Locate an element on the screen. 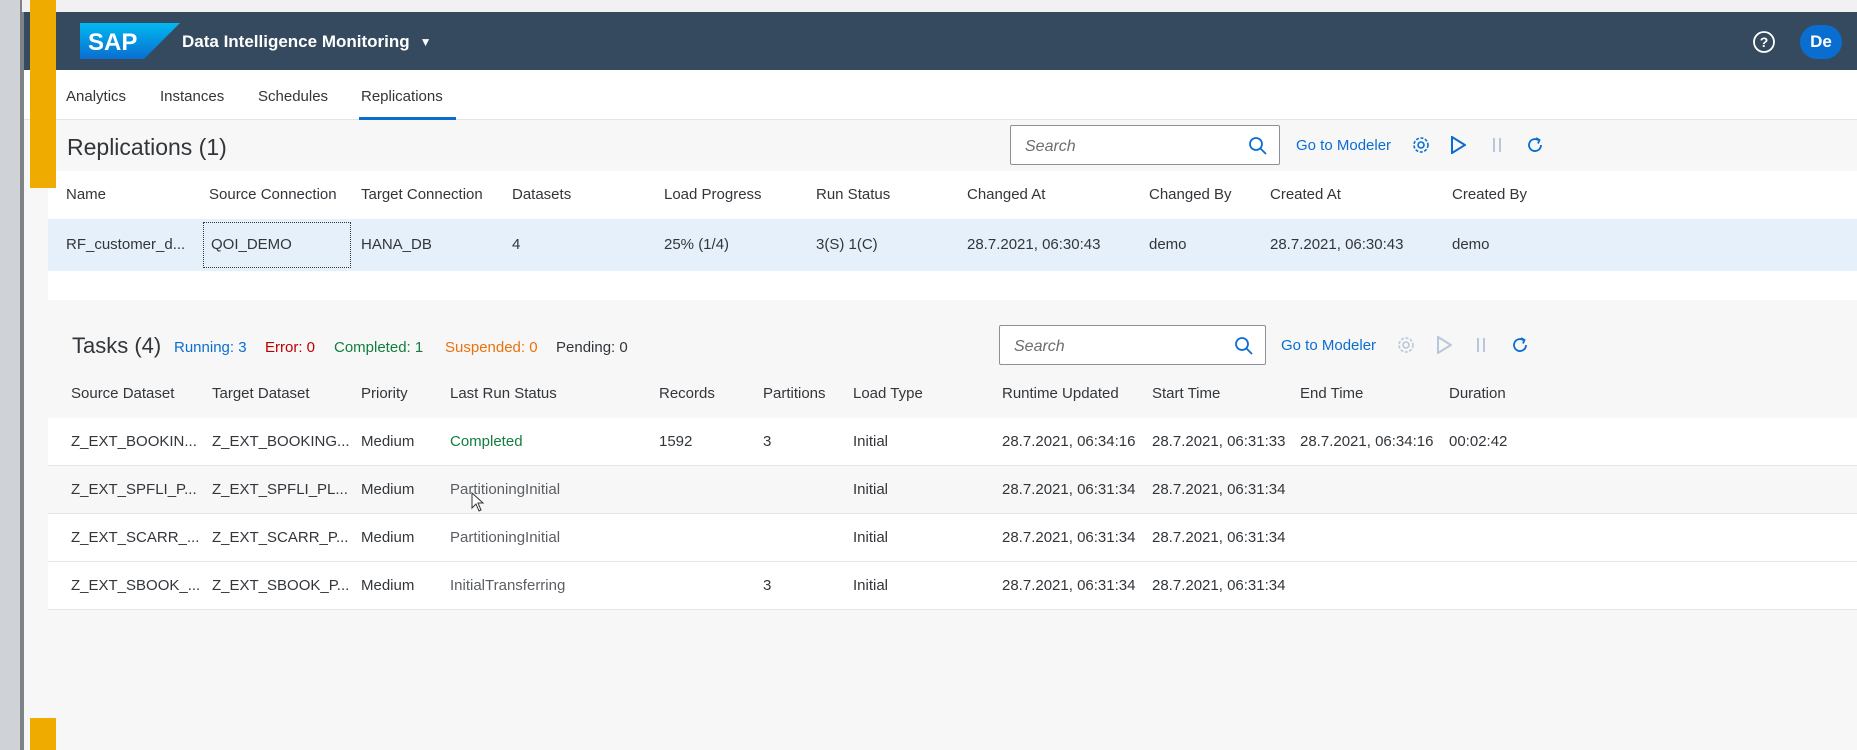  cell-load-progress: 25% (1/4) is located at coordinates (696, 244).